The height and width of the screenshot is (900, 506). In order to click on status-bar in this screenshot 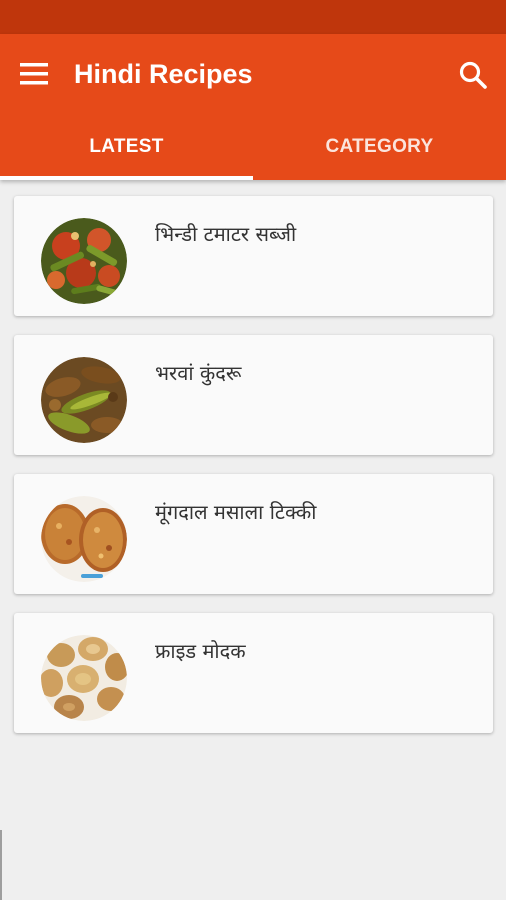, I will do `click(253, 17)`.